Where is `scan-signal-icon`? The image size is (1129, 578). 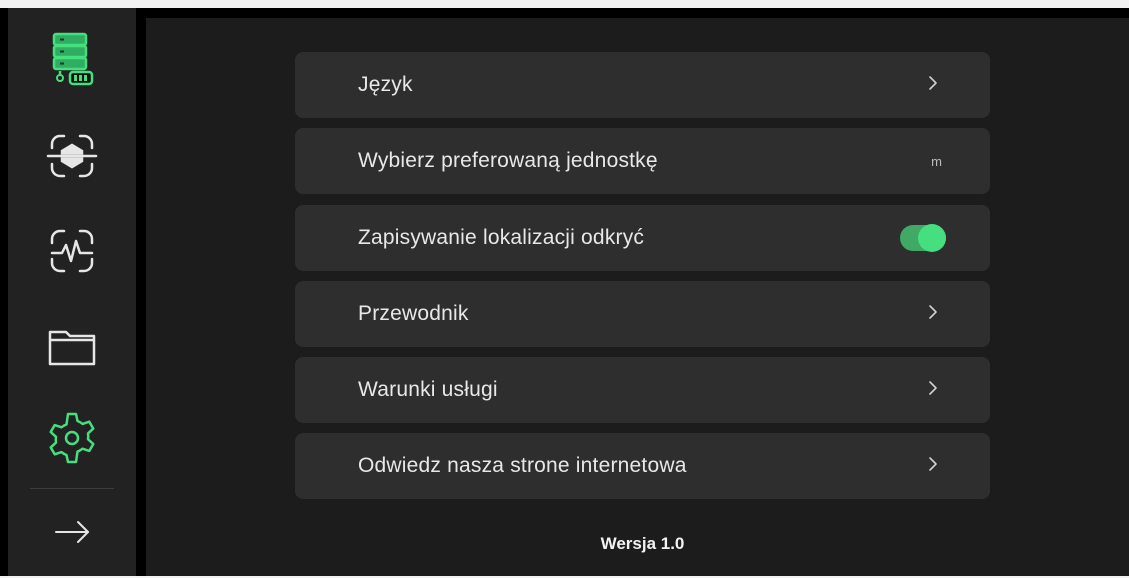
scan-signal-icon is located at coordinates (72, 251).